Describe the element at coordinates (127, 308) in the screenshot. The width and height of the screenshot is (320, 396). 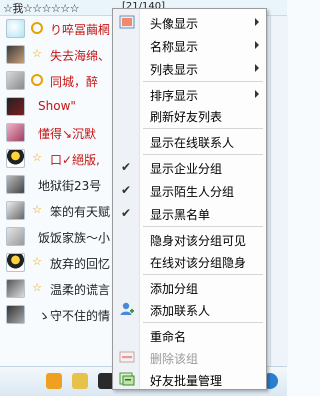
I see `add-contact-icon` at that location.